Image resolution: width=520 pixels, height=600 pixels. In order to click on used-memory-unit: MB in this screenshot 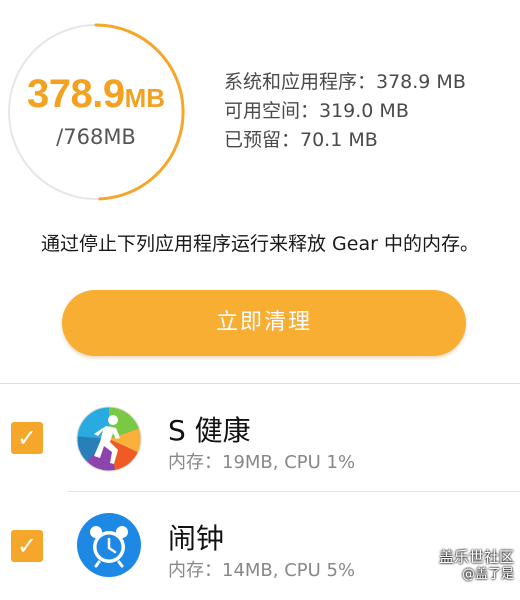, I will do `click(145, 98)`.